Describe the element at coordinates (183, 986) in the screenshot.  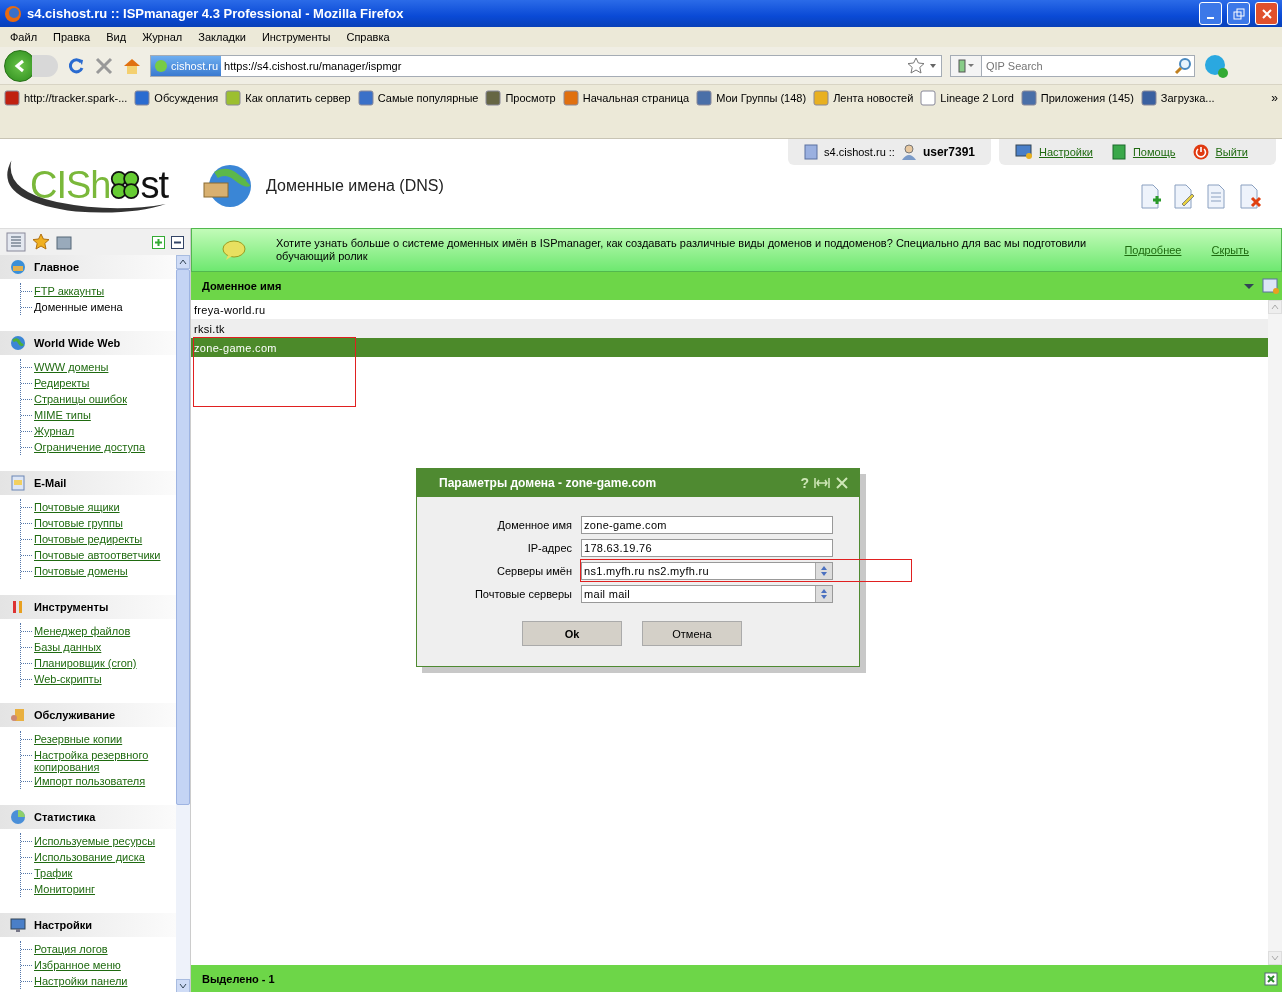
I see `scroll-down-icon` at that location.